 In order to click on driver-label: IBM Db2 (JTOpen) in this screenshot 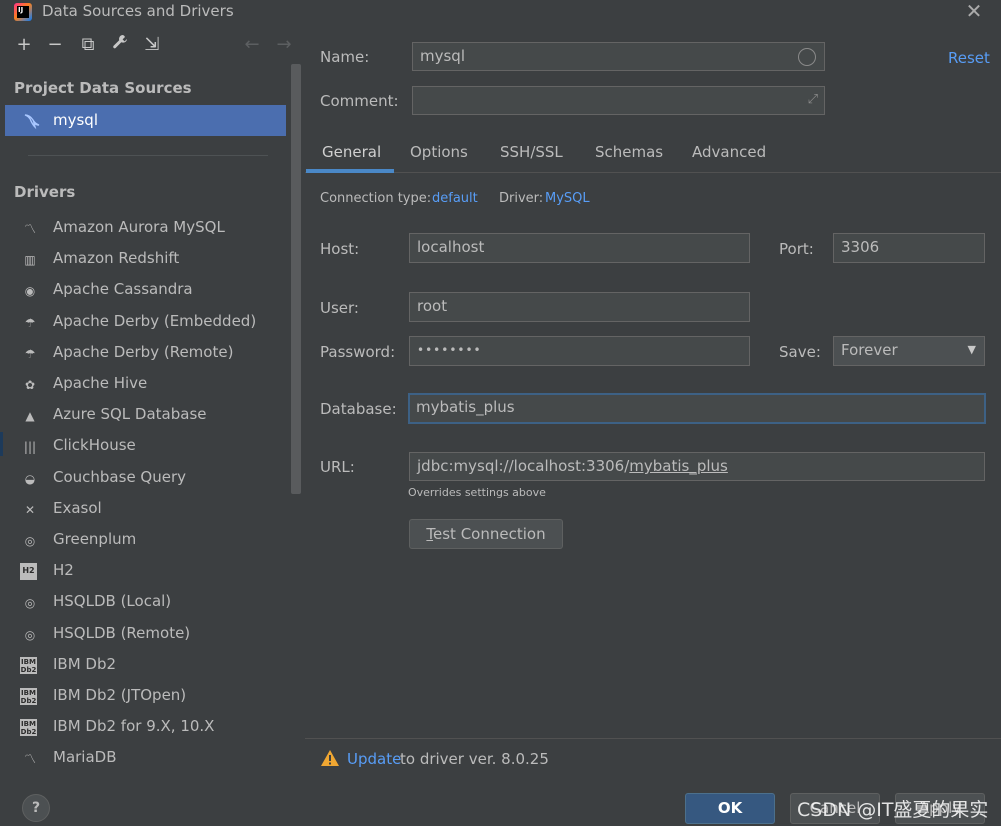, I will do `click(120, 695)`.